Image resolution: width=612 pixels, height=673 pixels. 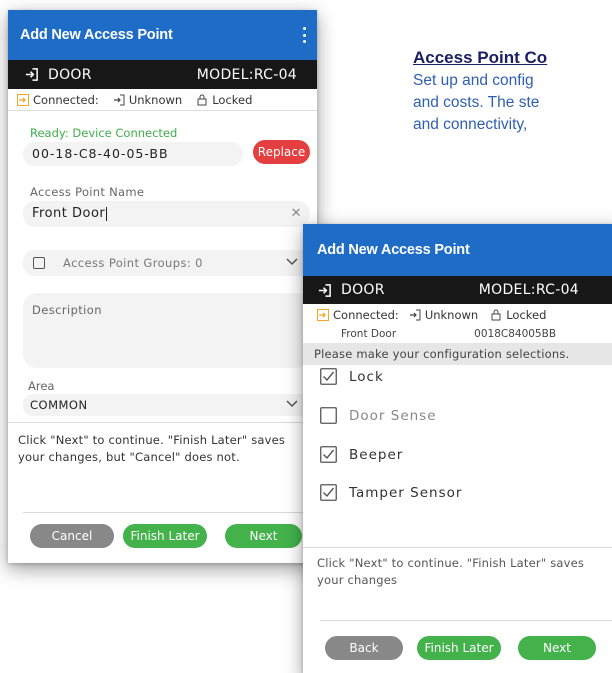 I want to click on option-door-sense: Door Sense, so click(x=378, y=415).